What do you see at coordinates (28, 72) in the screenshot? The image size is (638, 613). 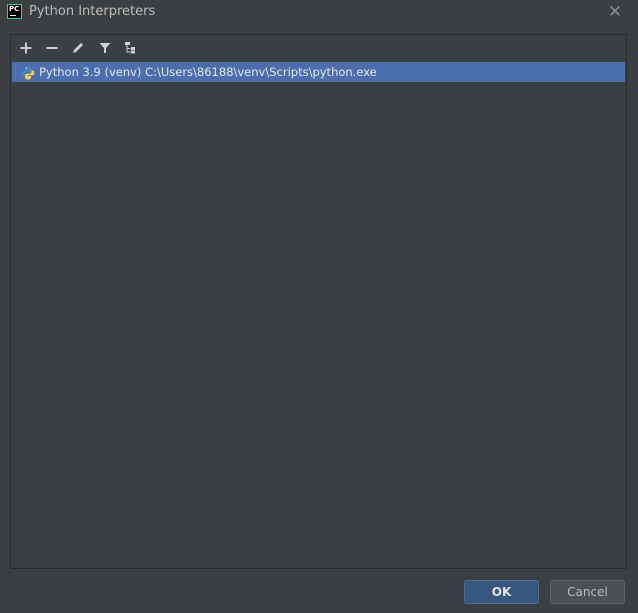 I see `python-icon` at bounding box center [28, 72].